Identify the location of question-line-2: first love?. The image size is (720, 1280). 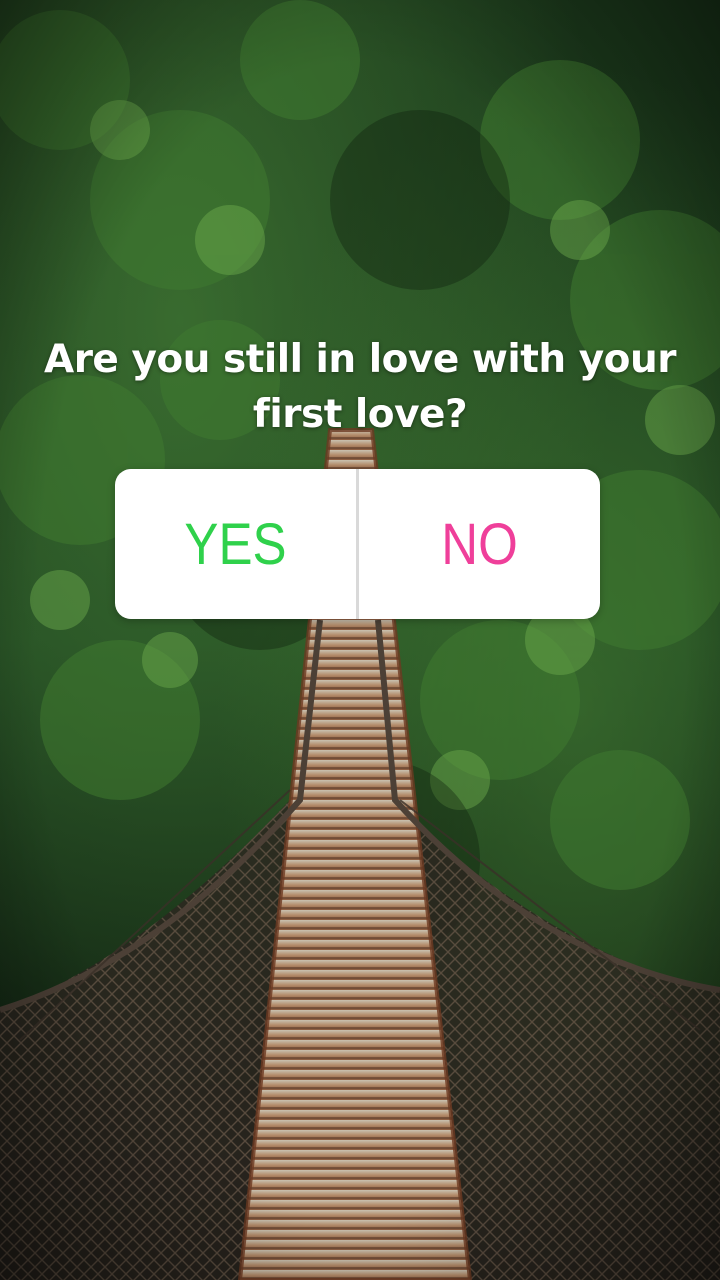
(360, 414).